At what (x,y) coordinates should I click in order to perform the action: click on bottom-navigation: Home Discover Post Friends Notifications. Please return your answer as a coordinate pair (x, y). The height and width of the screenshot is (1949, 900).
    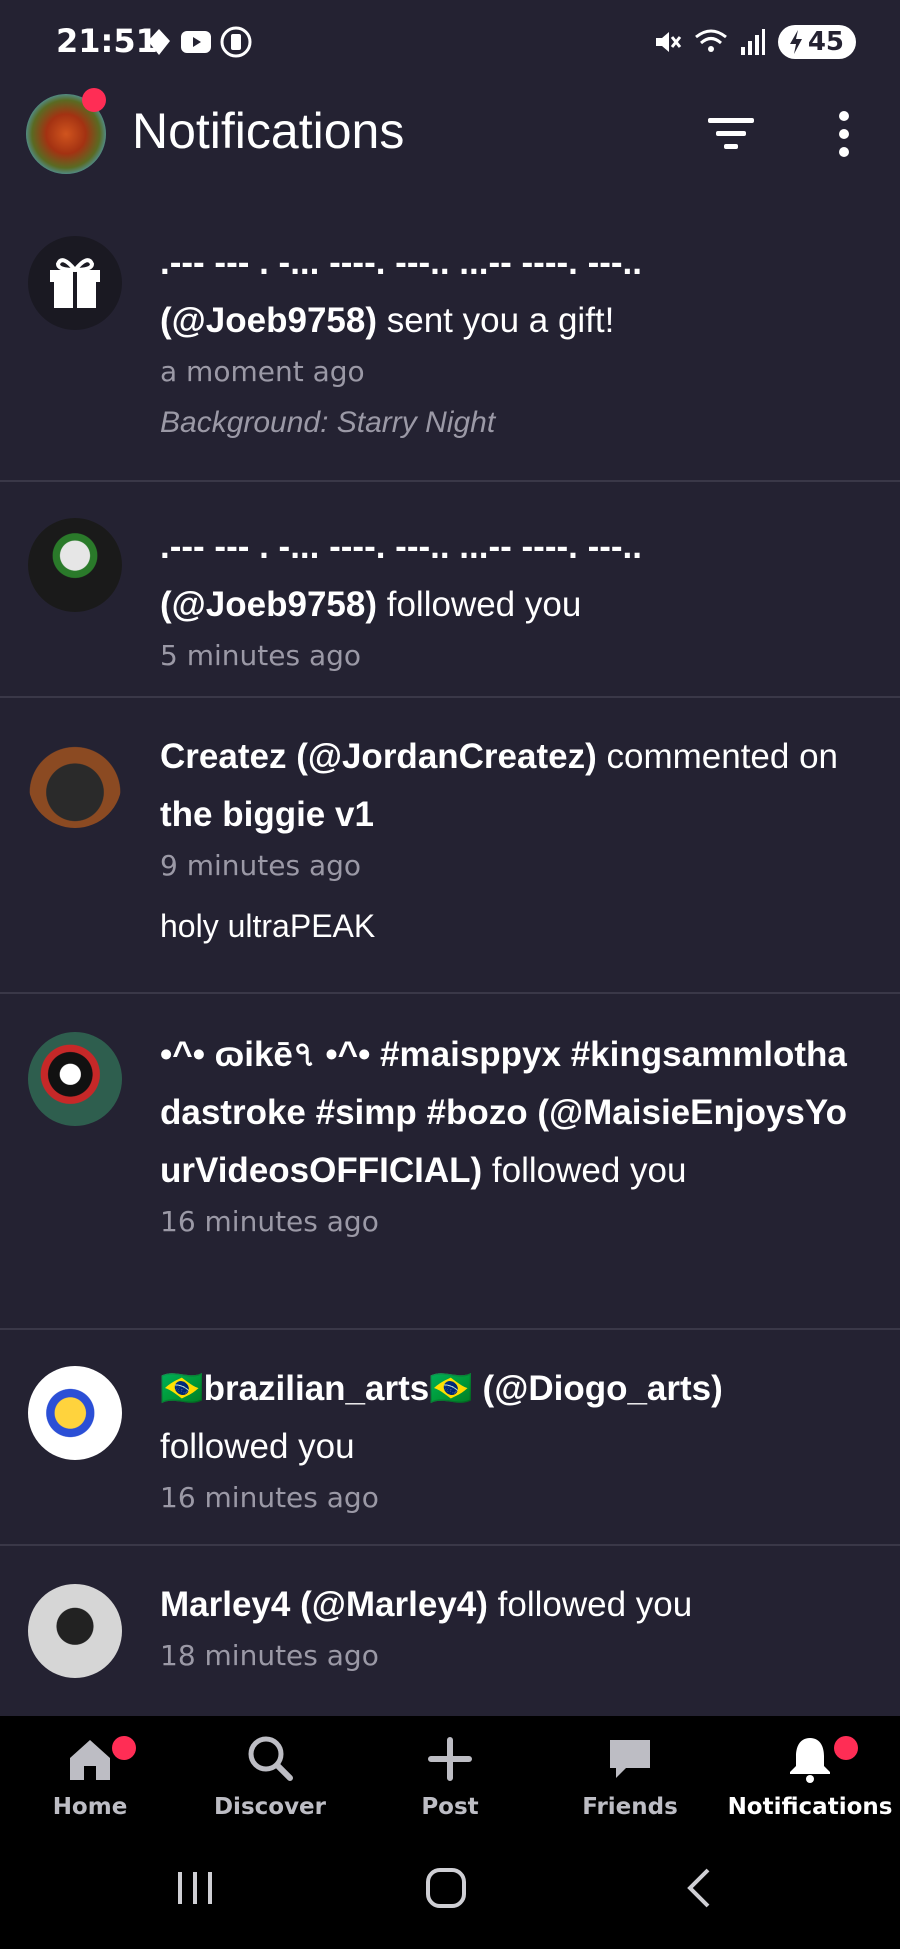
    Looking at the image, I should click on (450, 1774).